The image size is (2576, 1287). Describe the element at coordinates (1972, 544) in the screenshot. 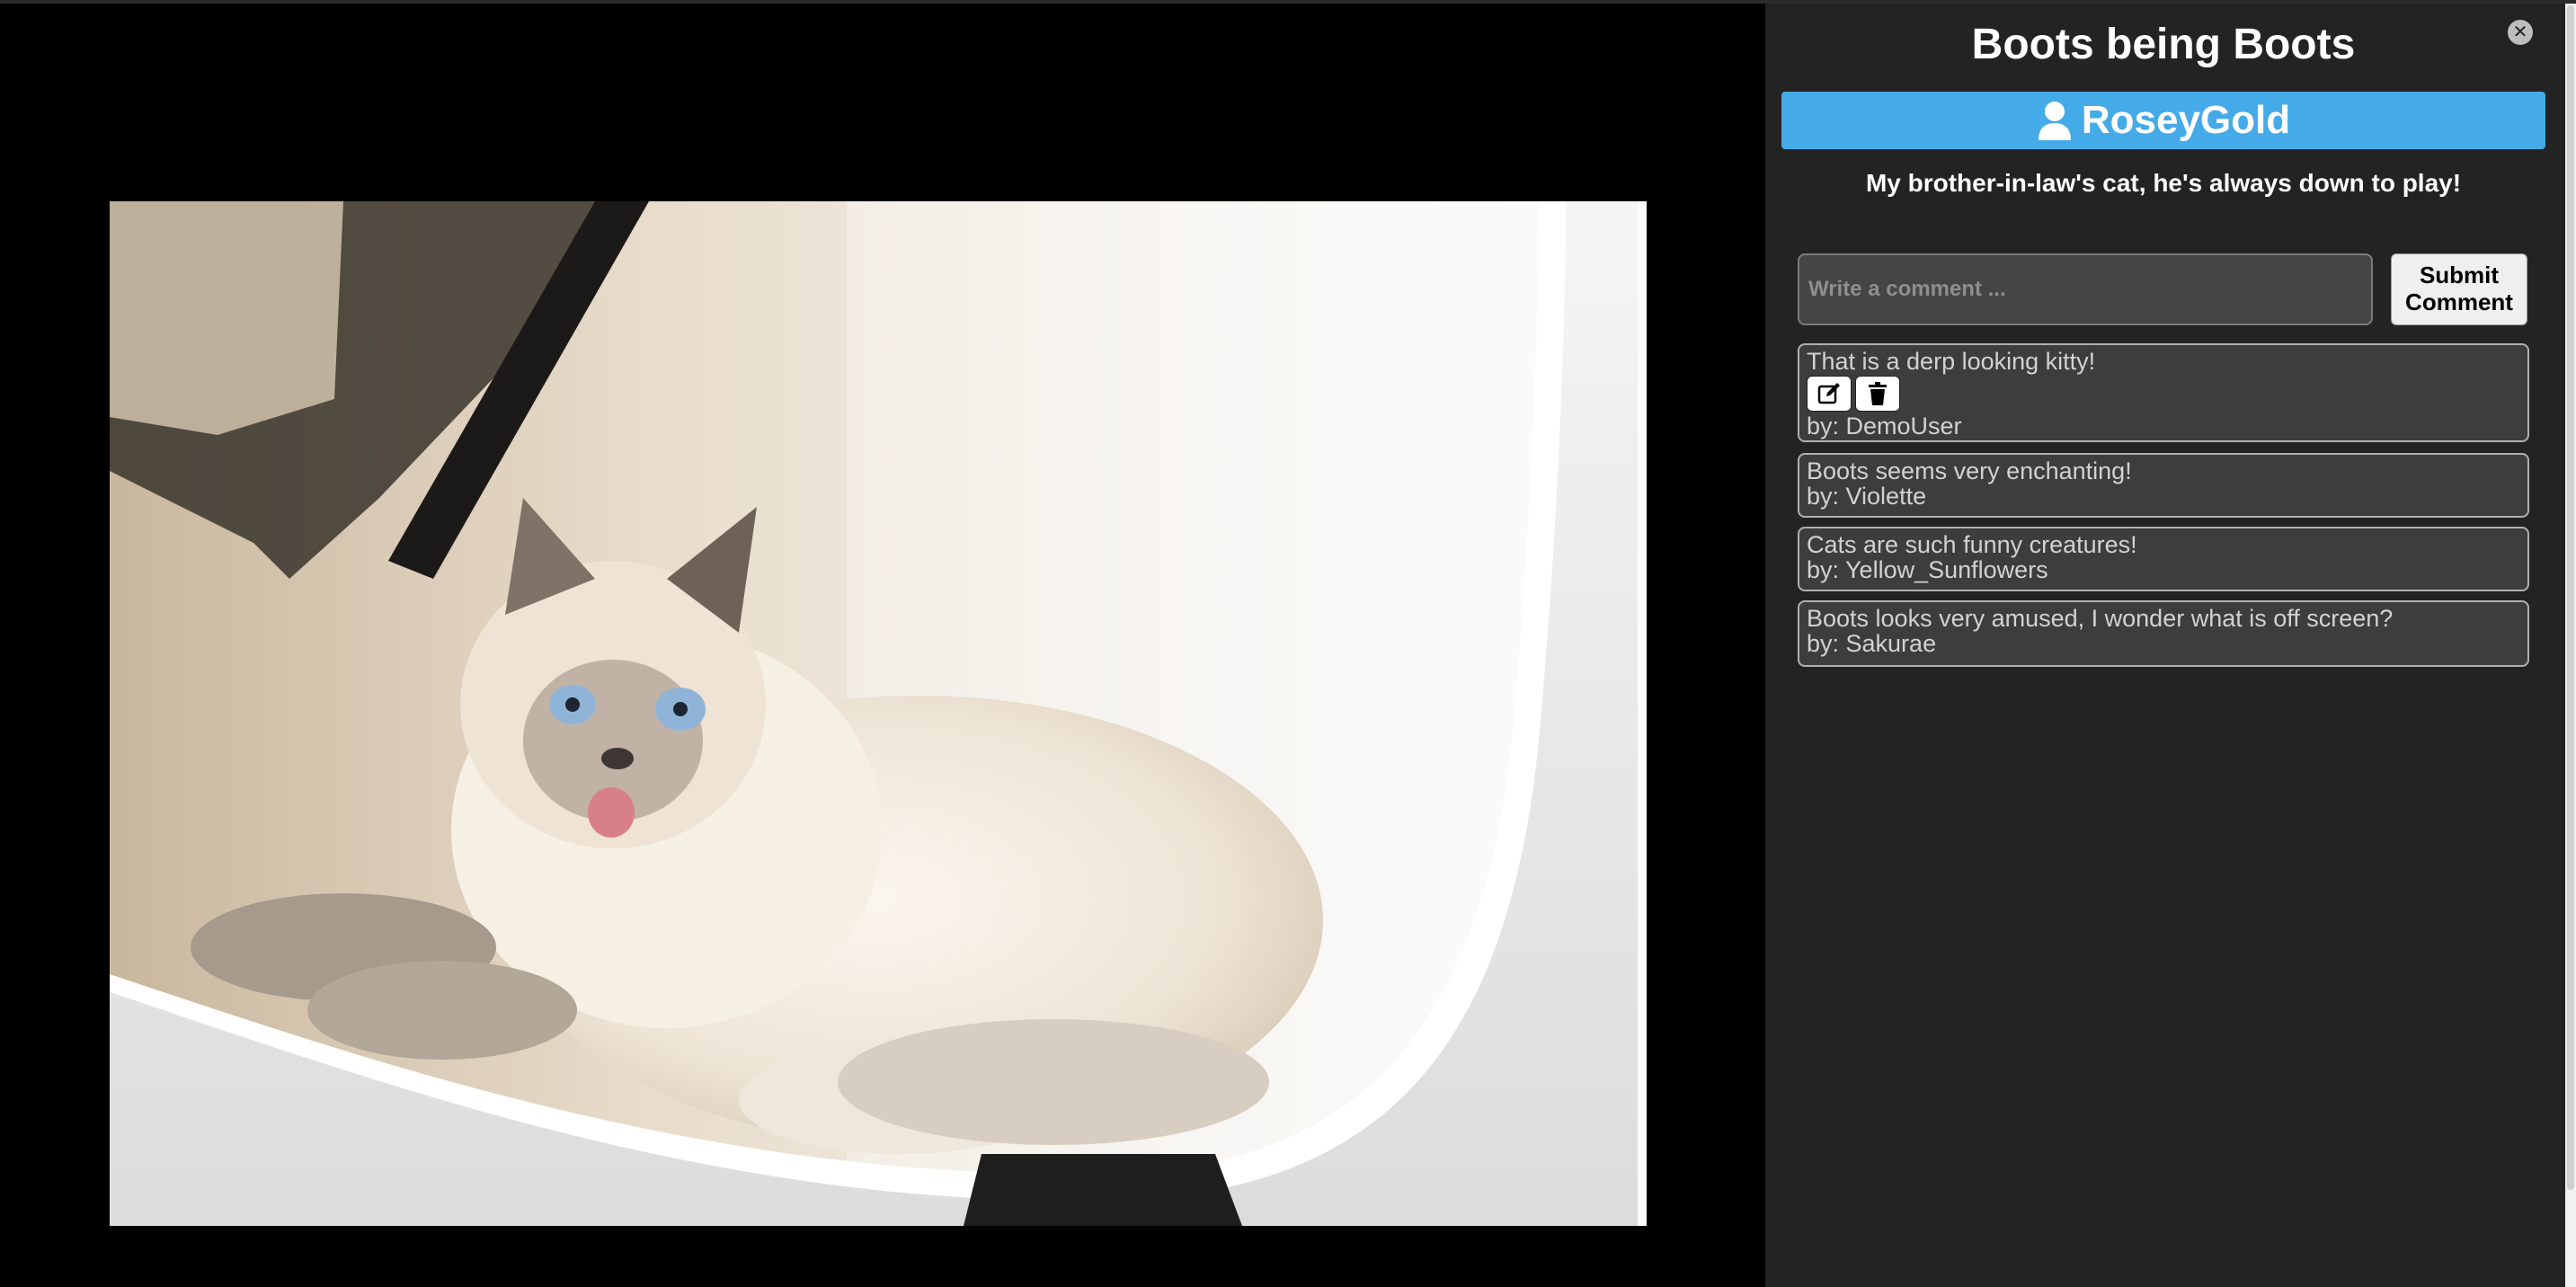

I see `comment-text: Cats are such funny creatures!` at that location.